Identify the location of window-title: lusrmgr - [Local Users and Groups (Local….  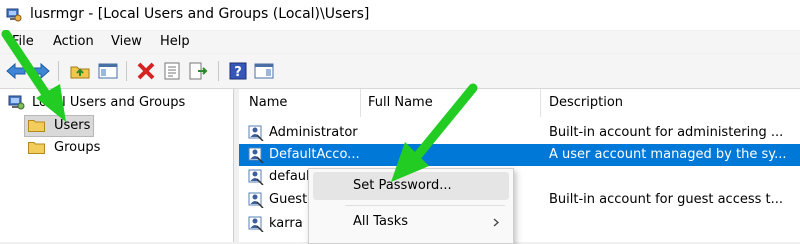
(200, 14).